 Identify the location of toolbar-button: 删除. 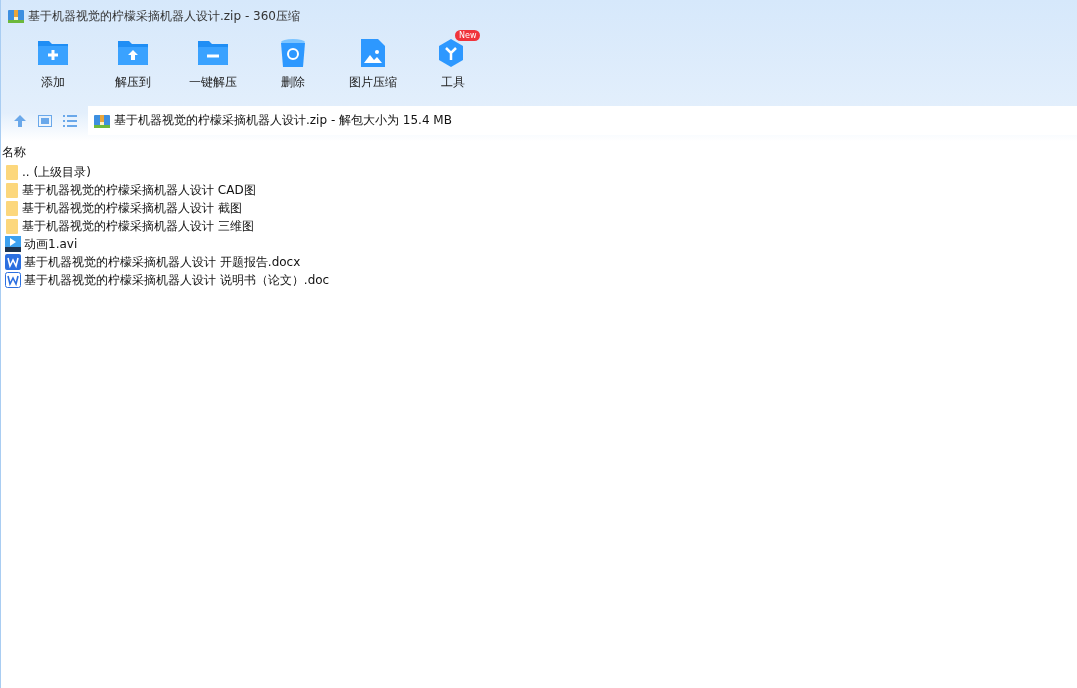
(293, 68).